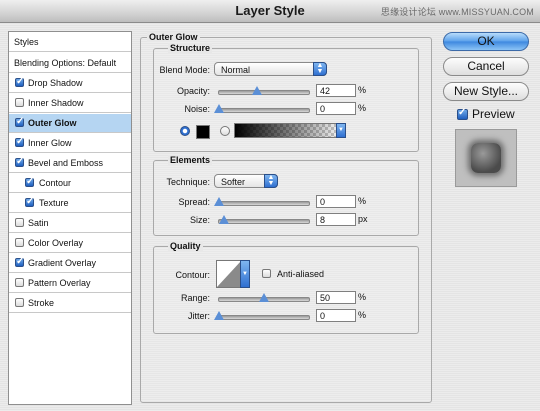 The image size is (540, 411). Describe the element at coordinates (362, 90) in the screenshot. I see `opacity-unit: %` at that location.